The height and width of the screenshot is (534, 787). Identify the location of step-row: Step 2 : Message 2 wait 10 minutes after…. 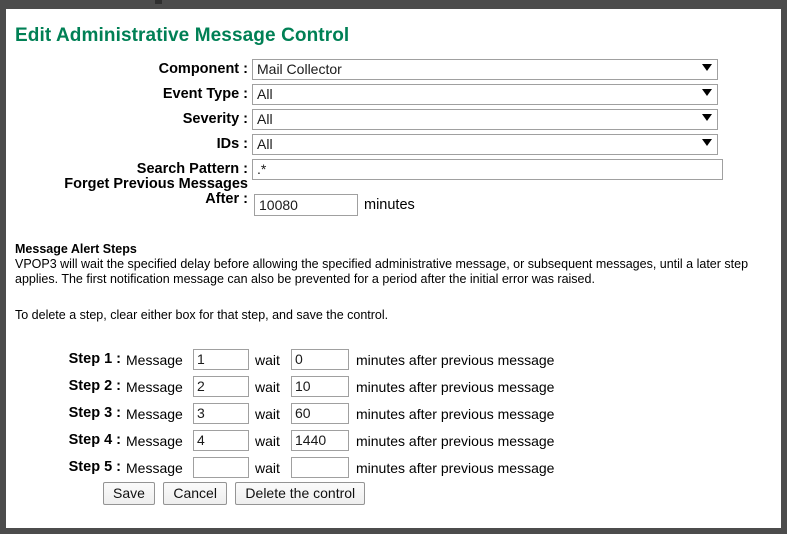
(393, 387).